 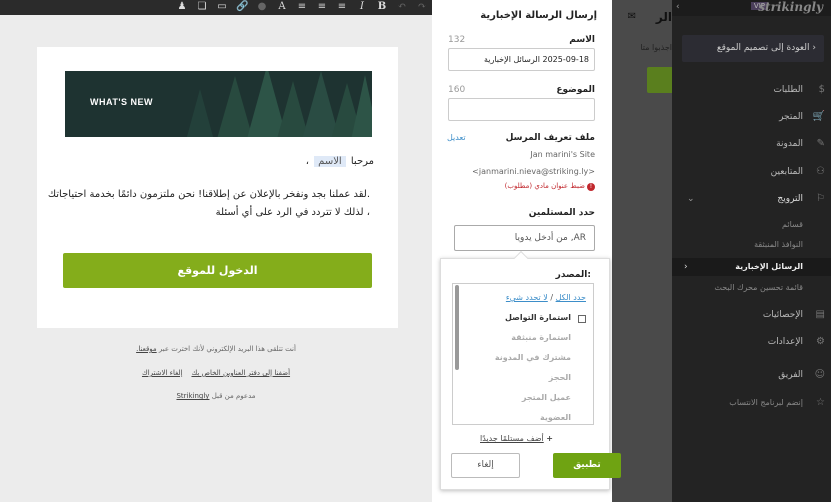 What do you see at coordinates (754, 172) in the screenshot?
I see `sidebar-item-followers: ⚇ المتابعين` at bounding box center [754, 172].